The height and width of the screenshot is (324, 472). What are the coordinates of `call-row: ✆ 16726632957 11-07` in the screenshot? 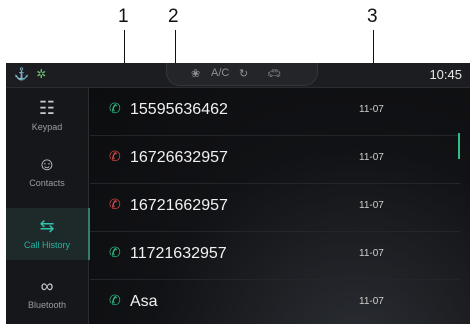 It's located at (275, 160).